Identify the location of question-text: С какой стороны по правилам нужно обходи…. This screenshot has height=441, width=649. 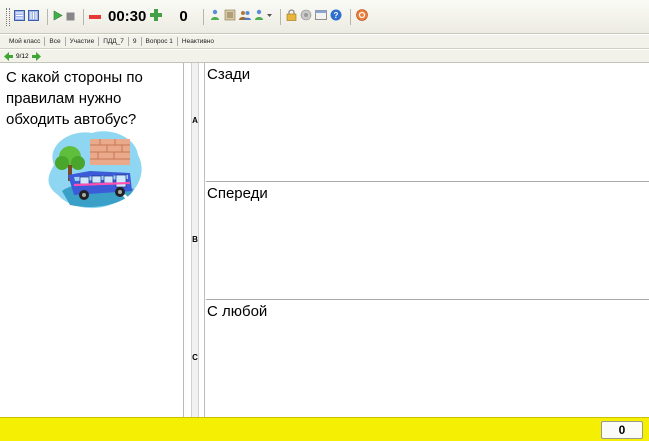
(74, 98).